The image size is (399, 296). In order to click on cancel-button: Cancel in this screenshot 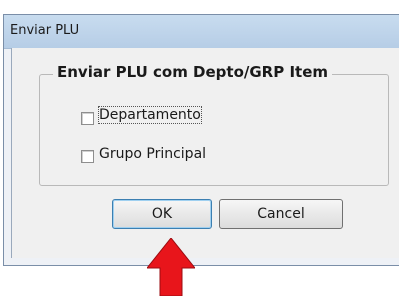, I will do `click(281, 214)`.